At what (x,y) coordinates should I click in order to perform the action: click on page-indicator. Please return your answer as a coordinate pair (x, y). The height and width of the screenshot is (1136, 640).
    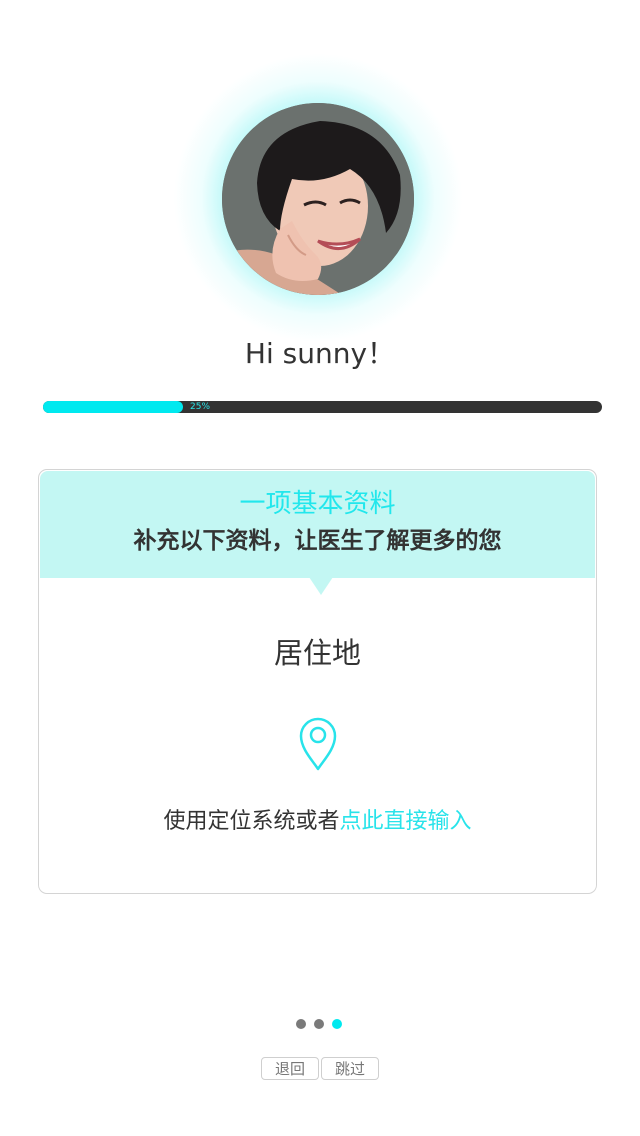
    Looking at the image, I should click on (320, 1024).